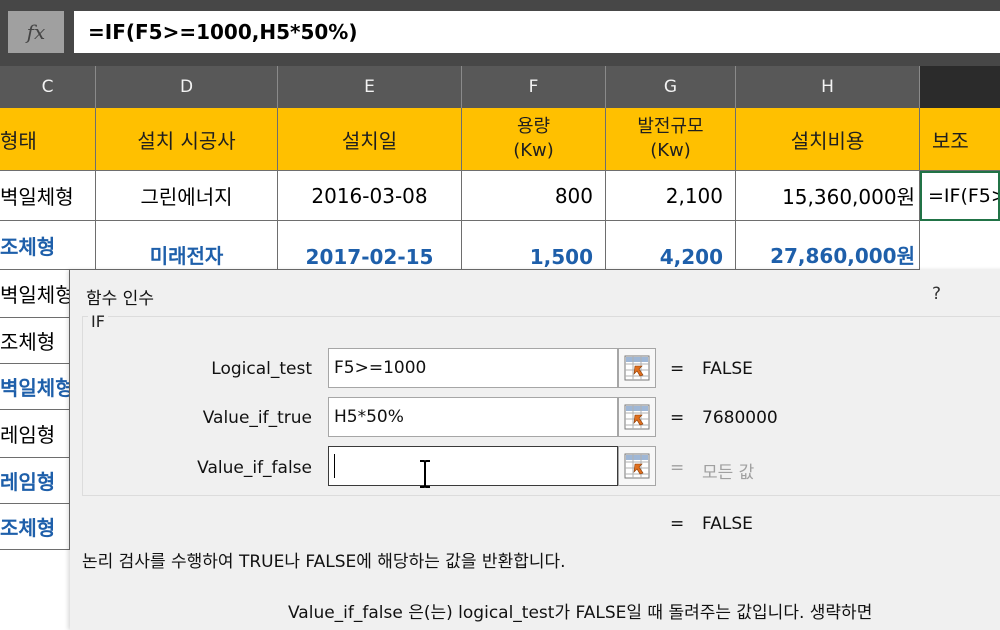 The image size is (1000, 630). I want to click on text-caret, so click(334, 466).